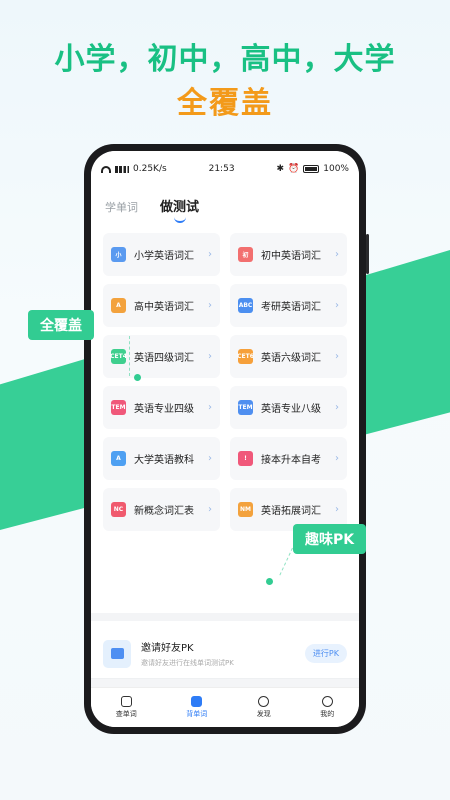 The width and height of the screenshot is (450, 800). What do you see at coordinates (118, 356) in the screenshot?
I see `vocab-book-icon: CET4` at bounding box center [118, 356].